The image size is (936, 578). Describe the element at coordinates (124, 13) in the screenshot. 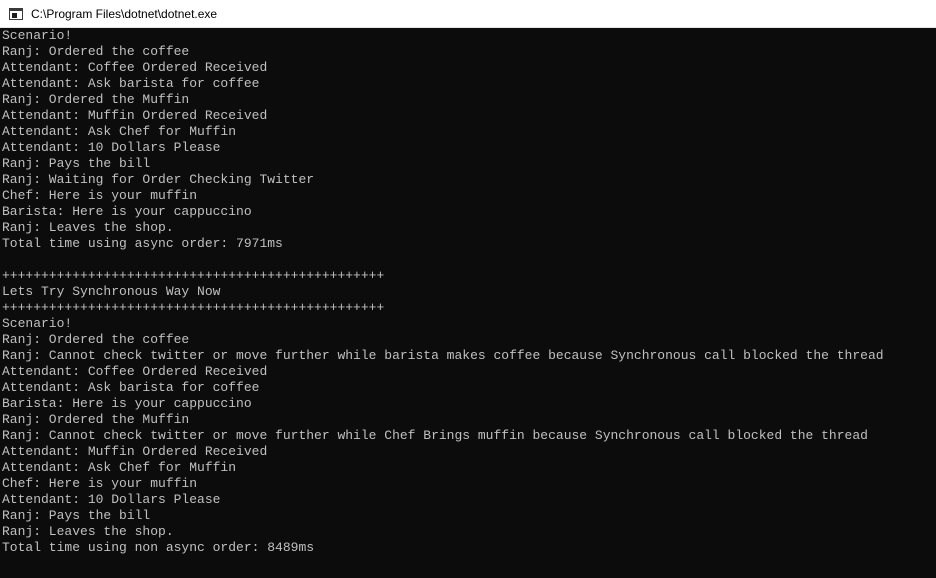

I see `window-title: C:\Program Files\dotnet\dotnet.exe` at that location.